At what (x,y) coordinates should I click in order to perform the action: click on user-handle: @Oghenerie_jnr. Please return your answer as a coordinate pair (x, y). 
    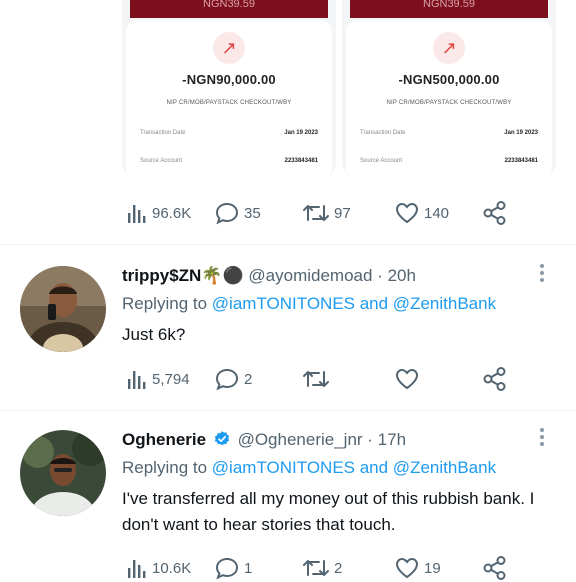
    Looking at the image, I should click on (300, 439).